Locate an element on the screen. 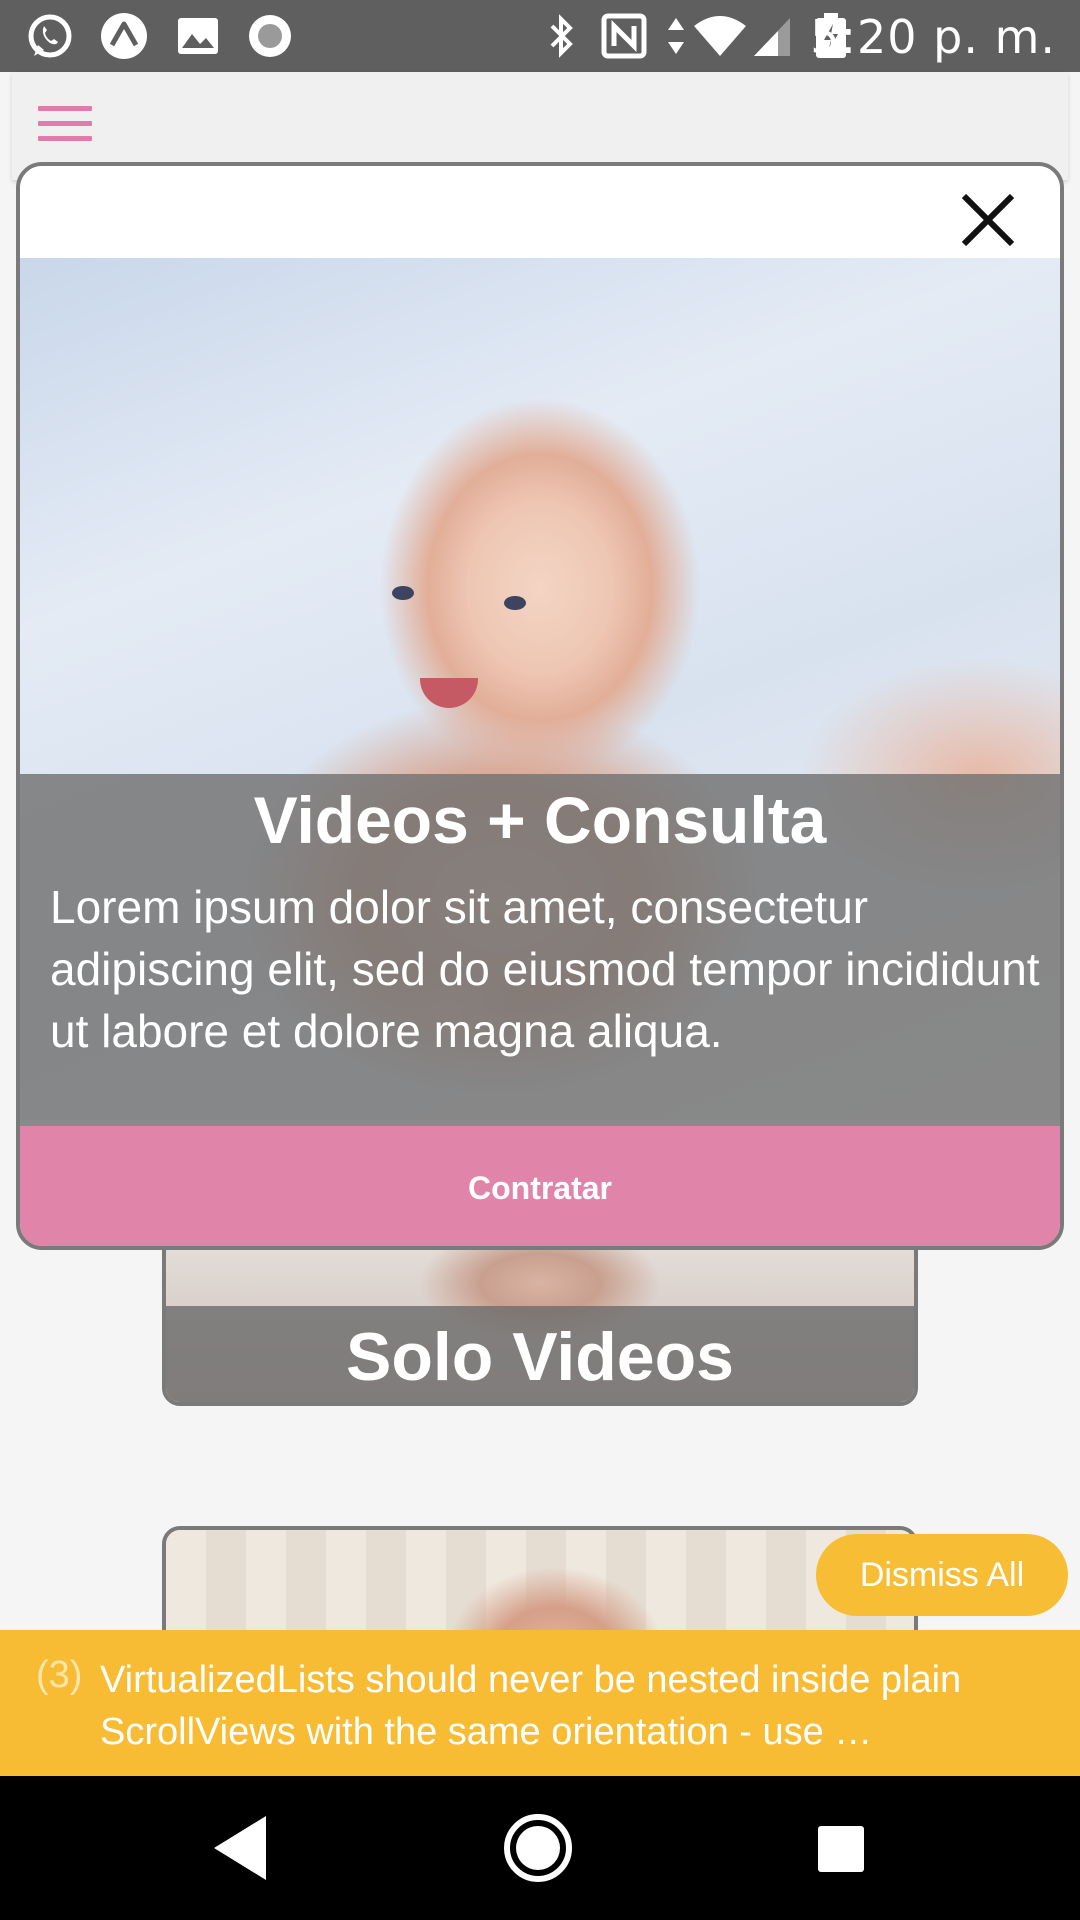 The height and width of the screenshot is (1920, 1080). wifi-icon is located at coordinates (720, 36).